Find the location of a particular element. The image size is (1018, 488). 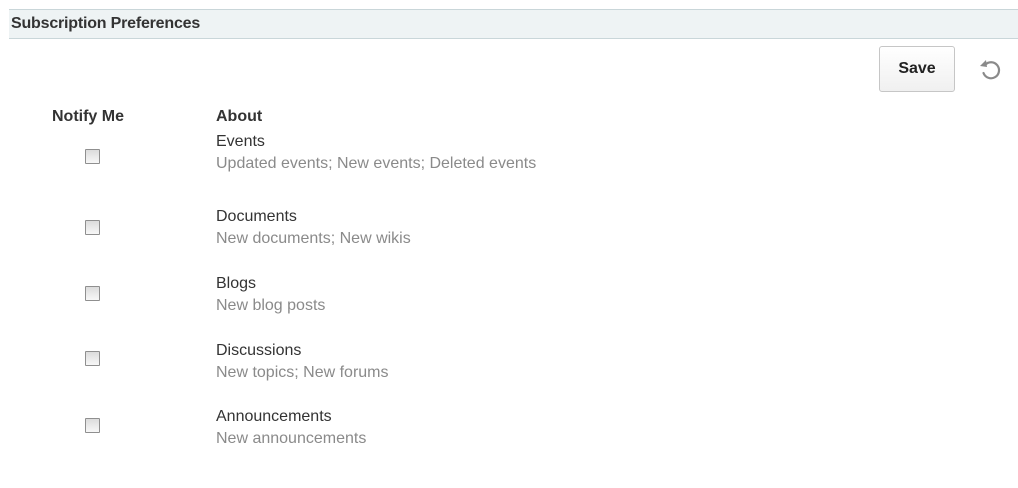

notify-checkbox-blogs is located at coordinates (92, 293).